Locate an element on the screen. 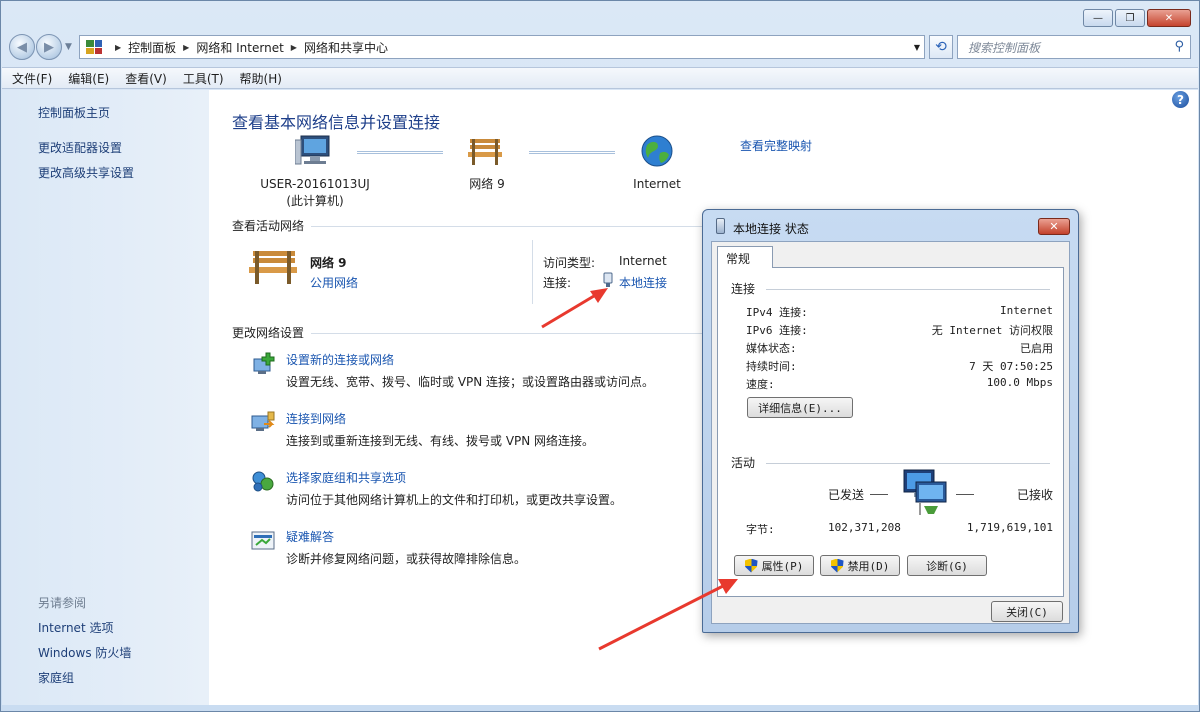 The height and width of the screenshot is (712, 1200). computer-icon is located at coordinates (315, 151).